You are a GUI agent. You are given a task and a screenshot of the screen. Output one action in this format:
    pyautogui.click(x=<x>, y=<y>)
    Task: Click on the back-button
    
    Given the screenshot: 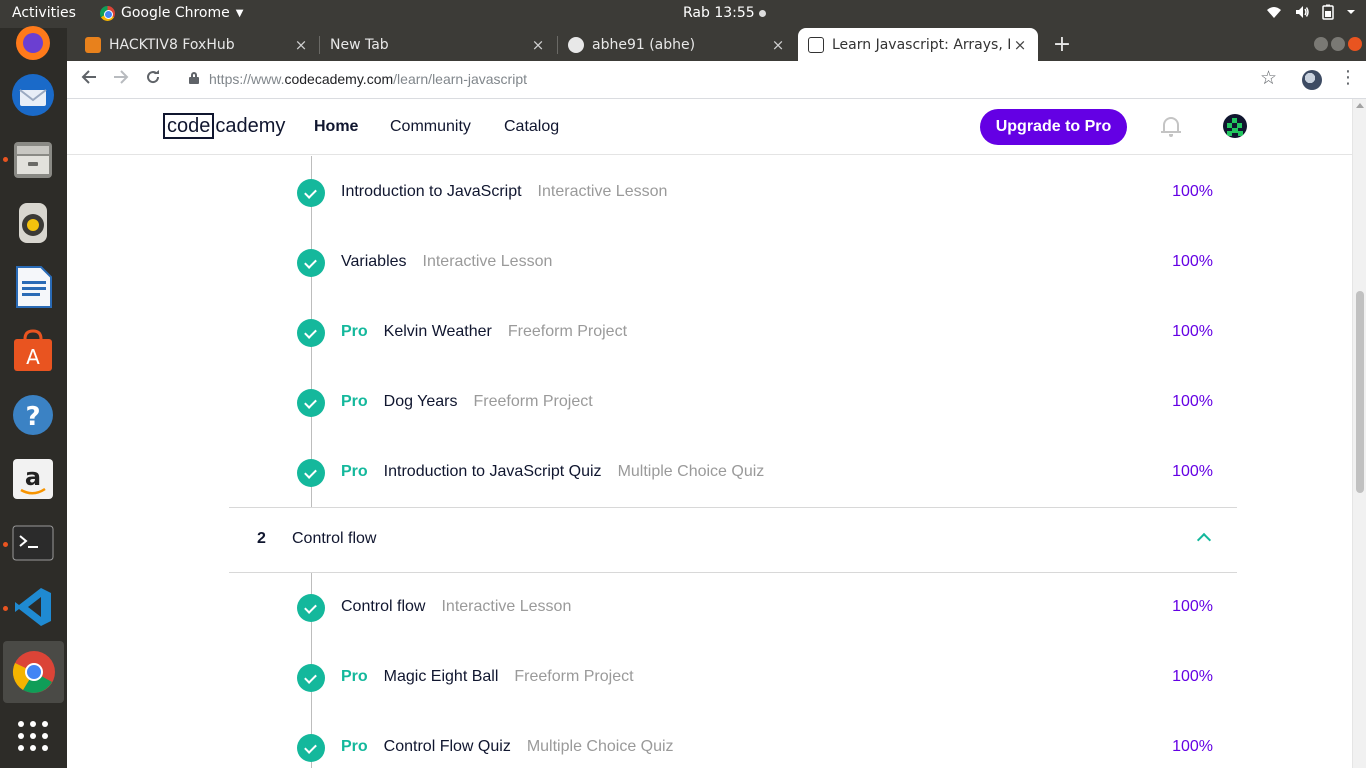 What is the action you would take?
    pyautogui.click(x=89, y=80)
    